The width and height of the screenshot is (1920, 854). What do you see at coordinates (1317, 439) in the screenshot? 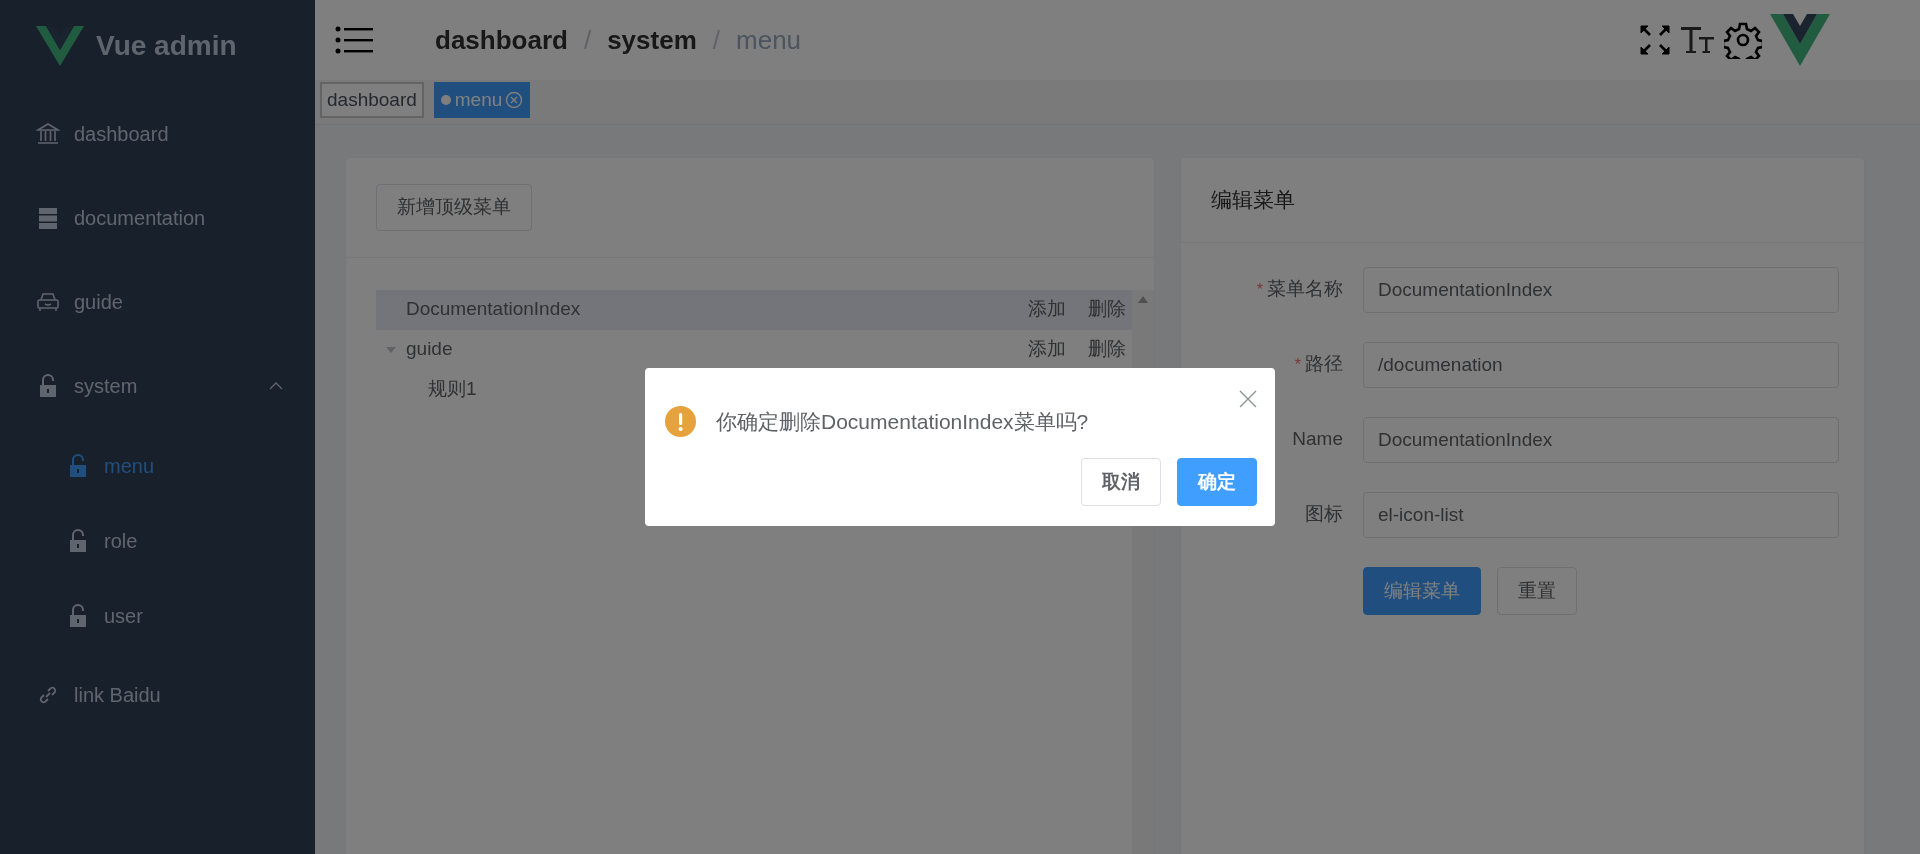
I see `field-label: Name` at bounding box center [1317, 439].